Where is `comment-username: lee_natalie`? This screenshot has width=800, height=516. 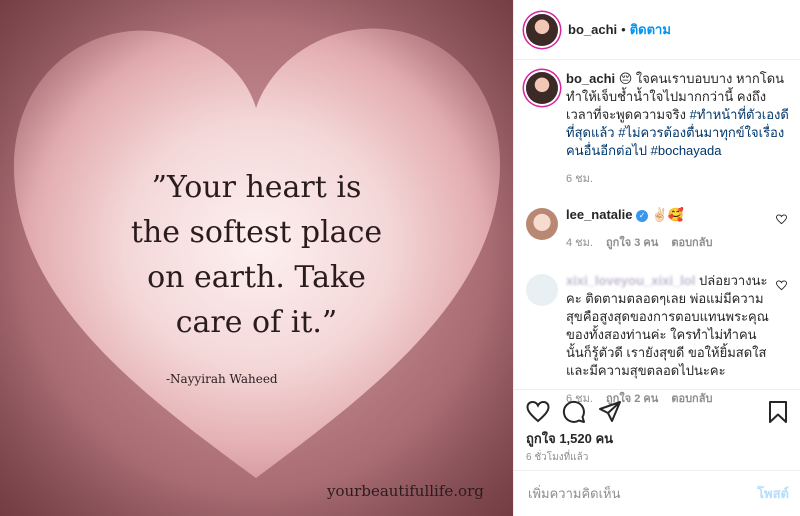 comment-username: lee_natalie is located at coordinates (599, 214).